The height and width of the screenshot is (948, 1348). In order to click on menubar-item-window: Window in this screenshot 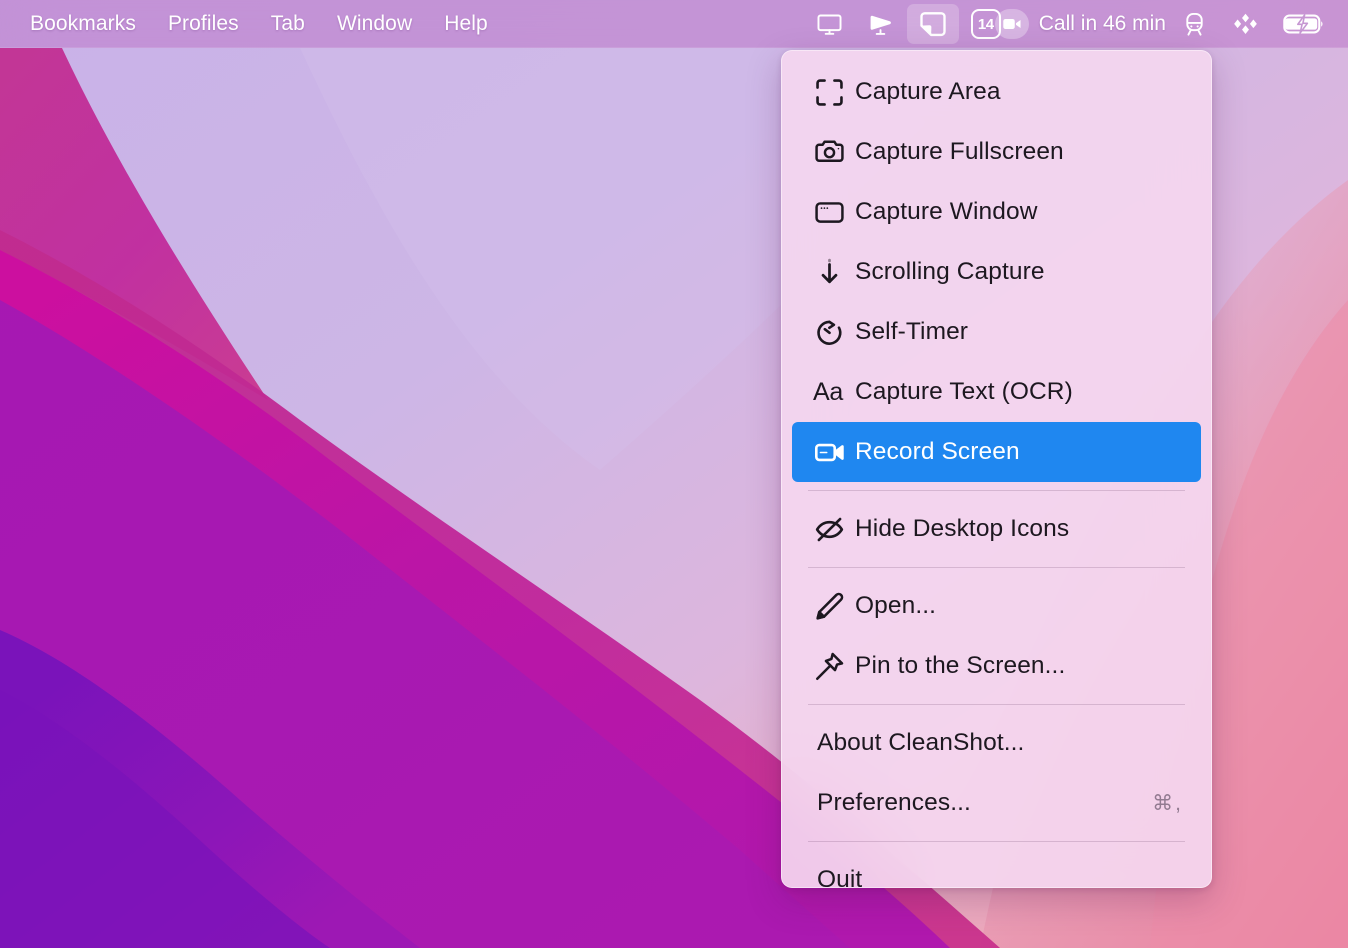, I will do `click(374, 24)`.